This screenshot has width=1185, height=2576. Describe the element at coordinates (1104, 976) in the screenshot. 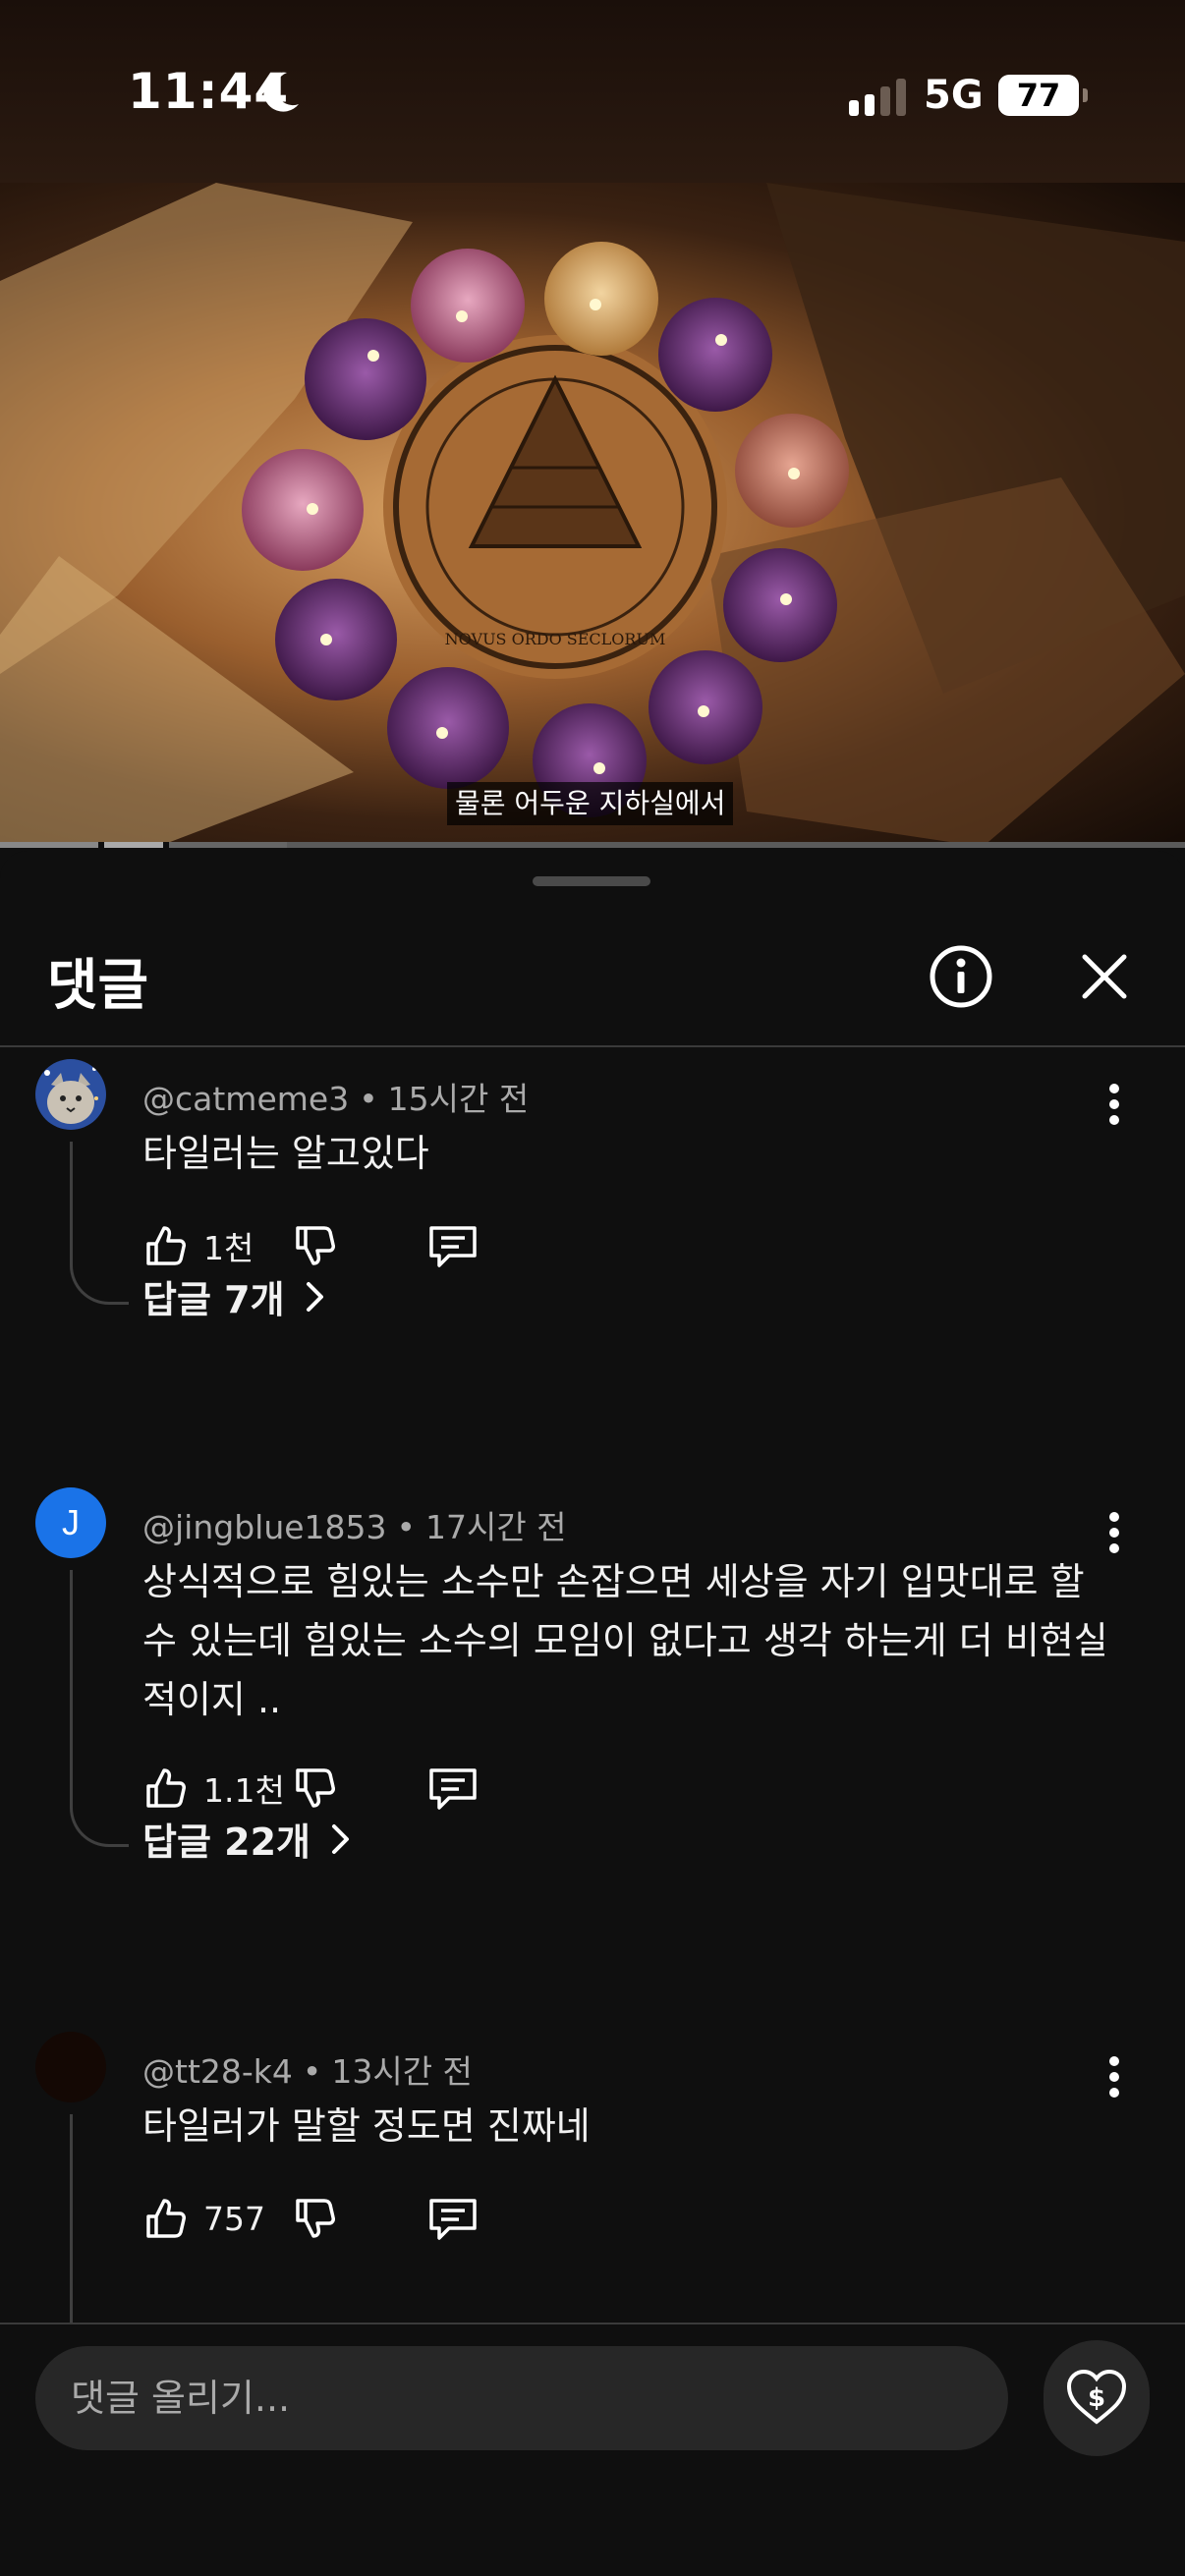

I see `close-icon` at that location.